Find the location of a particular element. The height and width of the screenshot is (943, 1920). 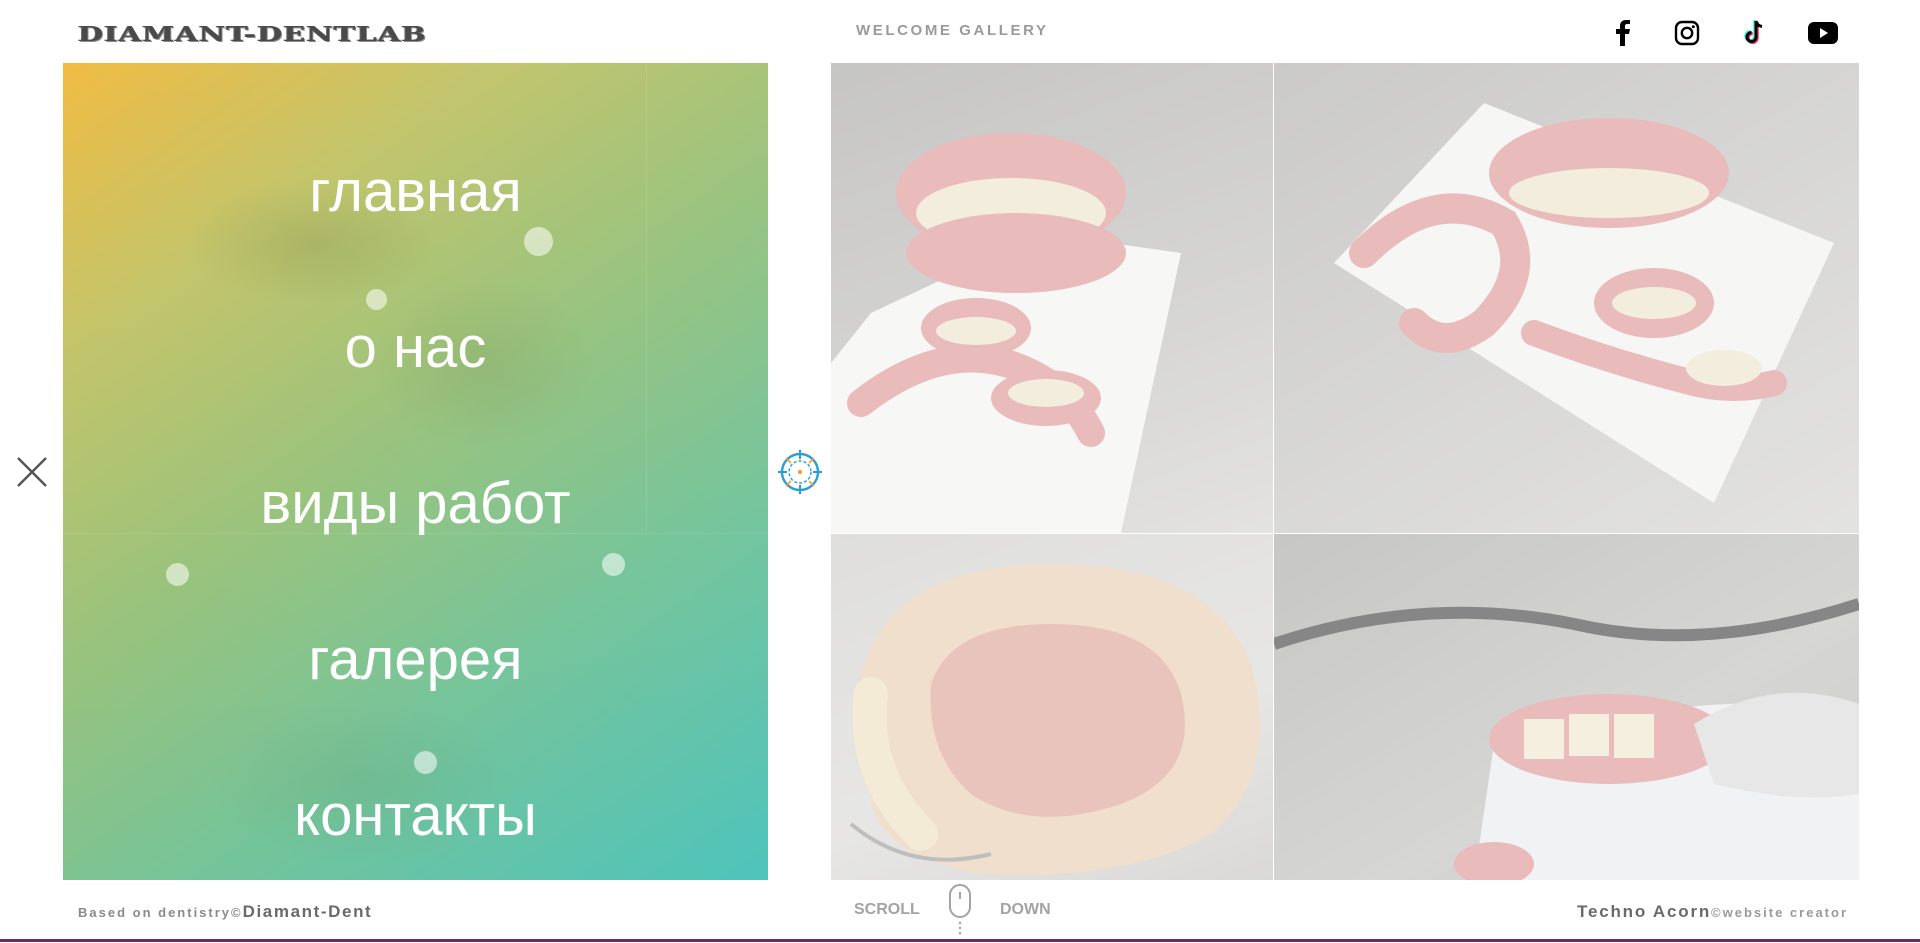

footer-copyright-text: Based on dentistry© is located at coordinates (160, 912).